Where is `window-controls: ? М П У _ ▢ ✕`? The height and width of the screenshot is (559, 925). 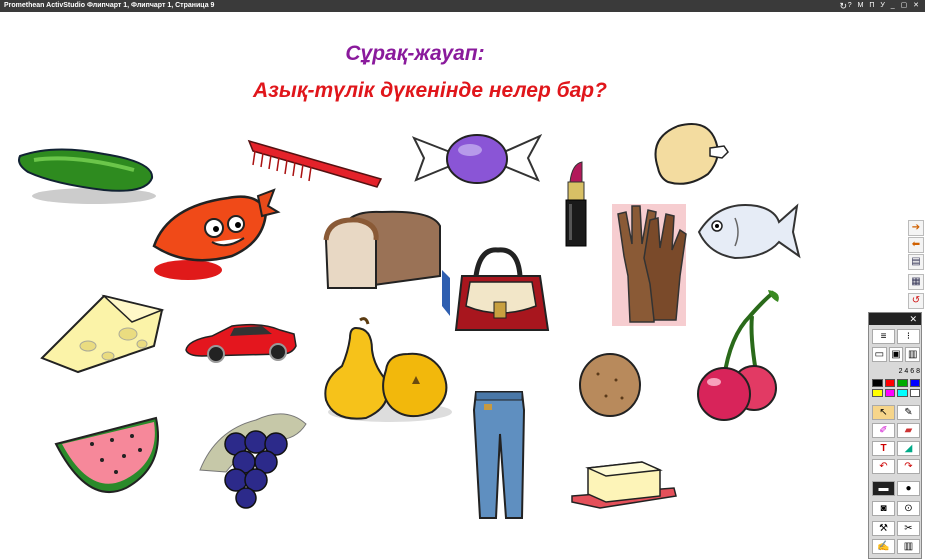
window-controls: ? М П У _ ▢ ✕ is located at coordinates (884, 6).